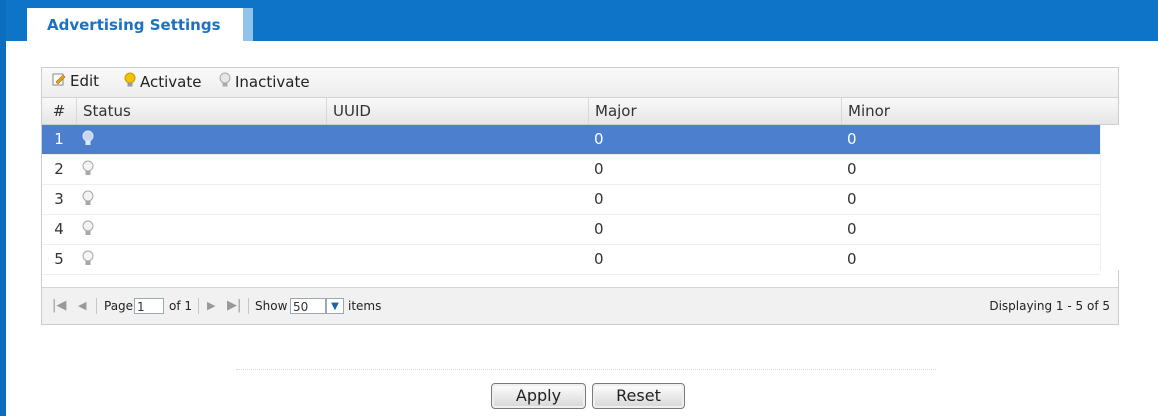 The image size is (1158, 416). I want to click on column-header-minor: Minor, so click(979, 111).